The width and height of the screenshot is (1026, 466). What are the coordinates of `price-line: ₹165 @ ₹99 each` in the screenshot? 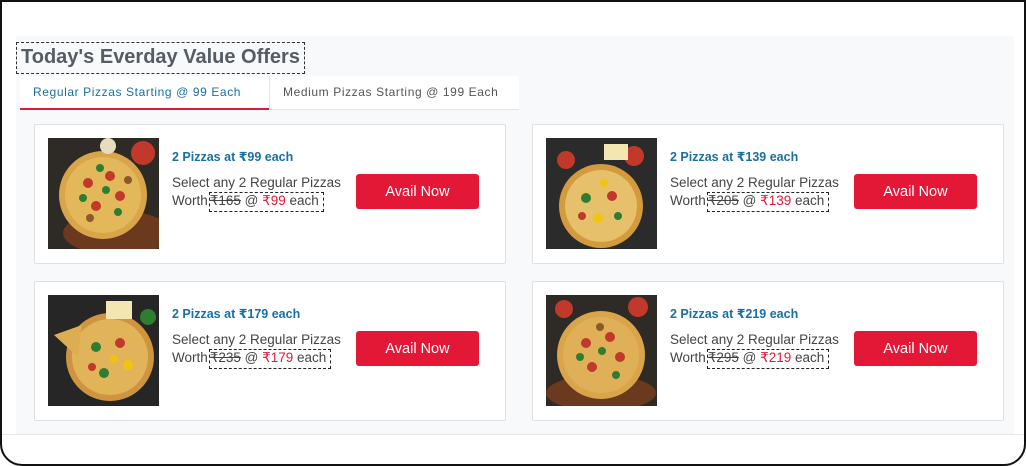 It's located at (266, 202).